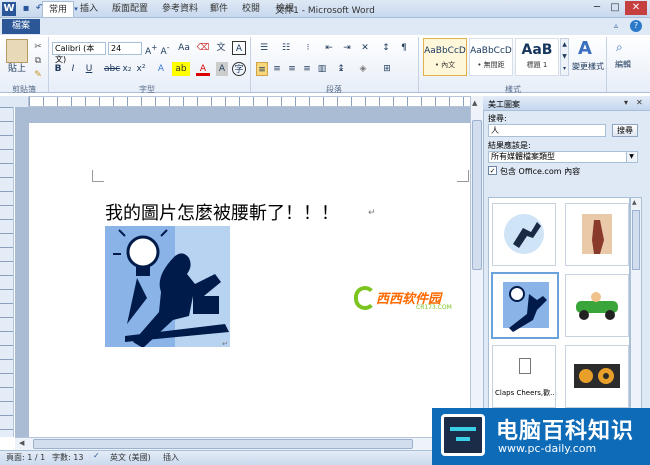 The image size is (650, 465). Describe the element at coordinates (7, 272) in the screenshot. I see `vertical-ruler` at that location.